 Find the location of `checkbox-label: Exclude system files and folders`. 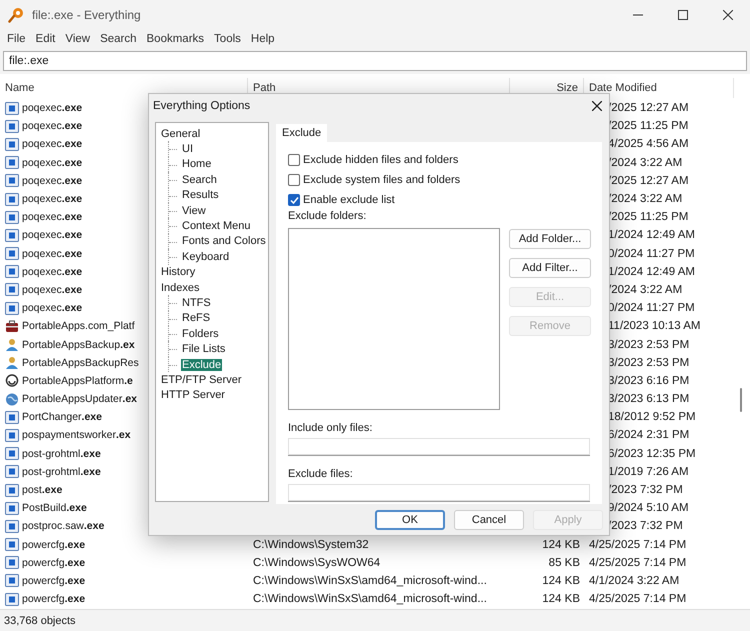

checkbox-label: Exclude system files and folders is located at coordinates (381, 180).